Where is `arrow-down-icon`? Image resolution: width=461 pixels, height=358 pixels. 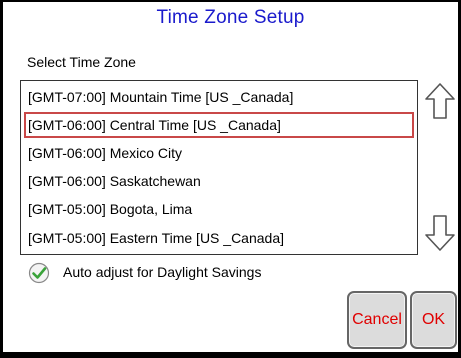 arrow-down-icon is located at coordinates (440, 233).